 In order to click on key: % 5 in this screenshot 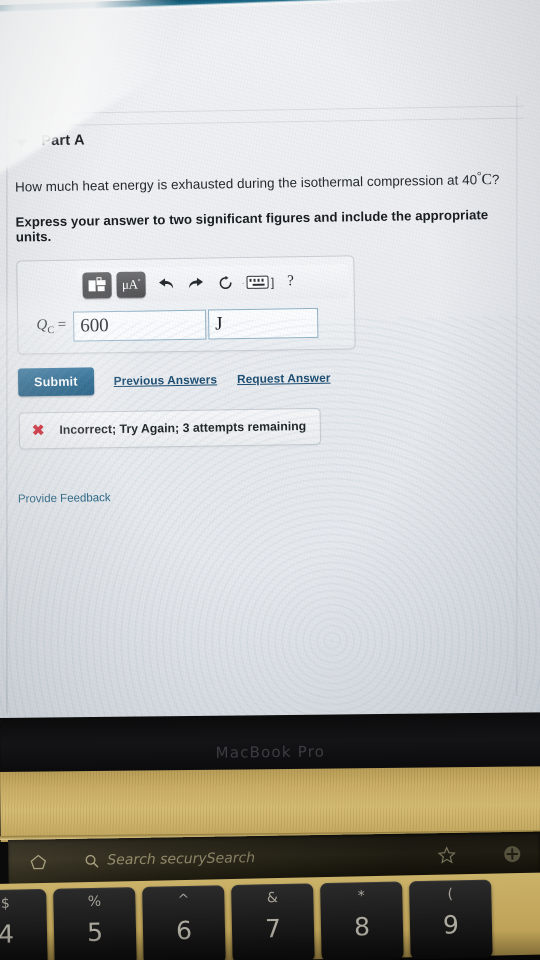, I will do `click(95, 923)`.